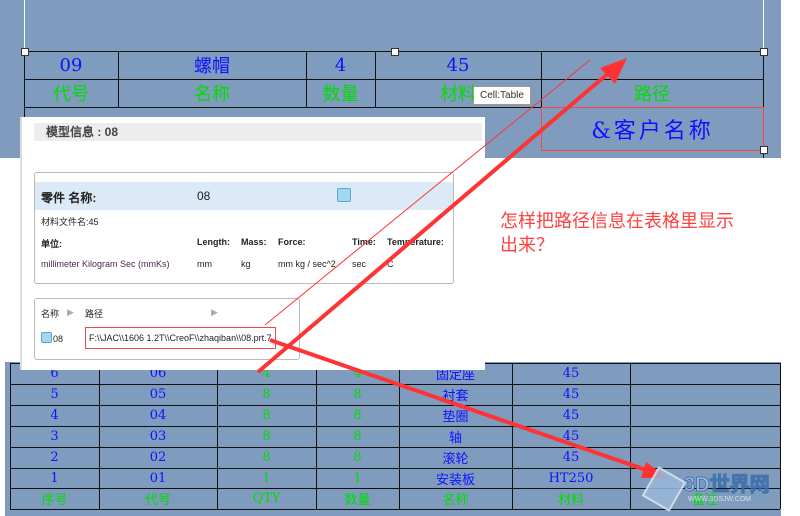  What do you see at coordinates (664, 489) in the screenshot?
I see `cube-logo-icon` at bounding box center [664, 489].